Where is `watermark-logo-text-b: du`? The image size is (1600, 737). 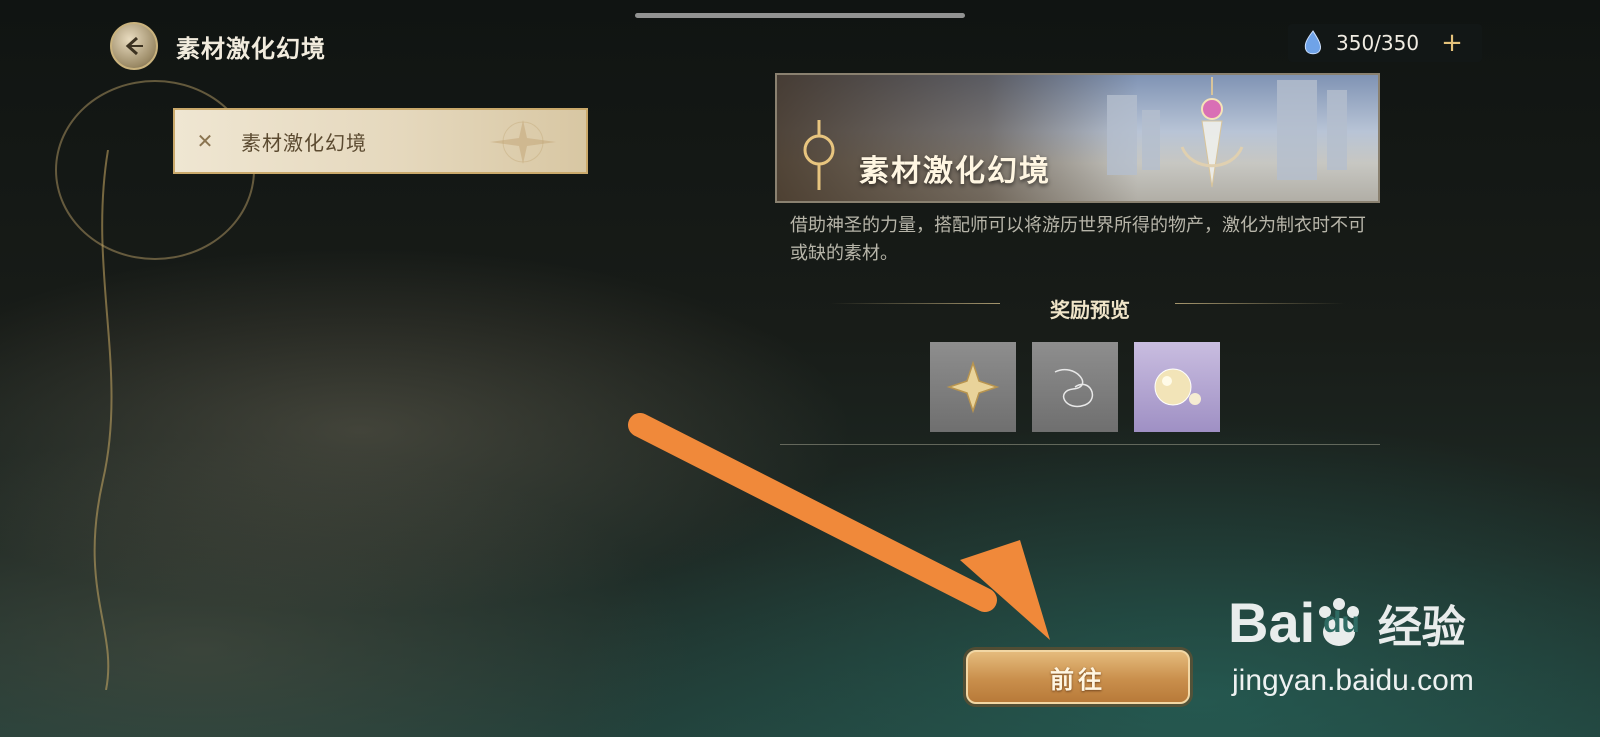
watermark-logo-text-b: du is located at coordinates (1341, 622).